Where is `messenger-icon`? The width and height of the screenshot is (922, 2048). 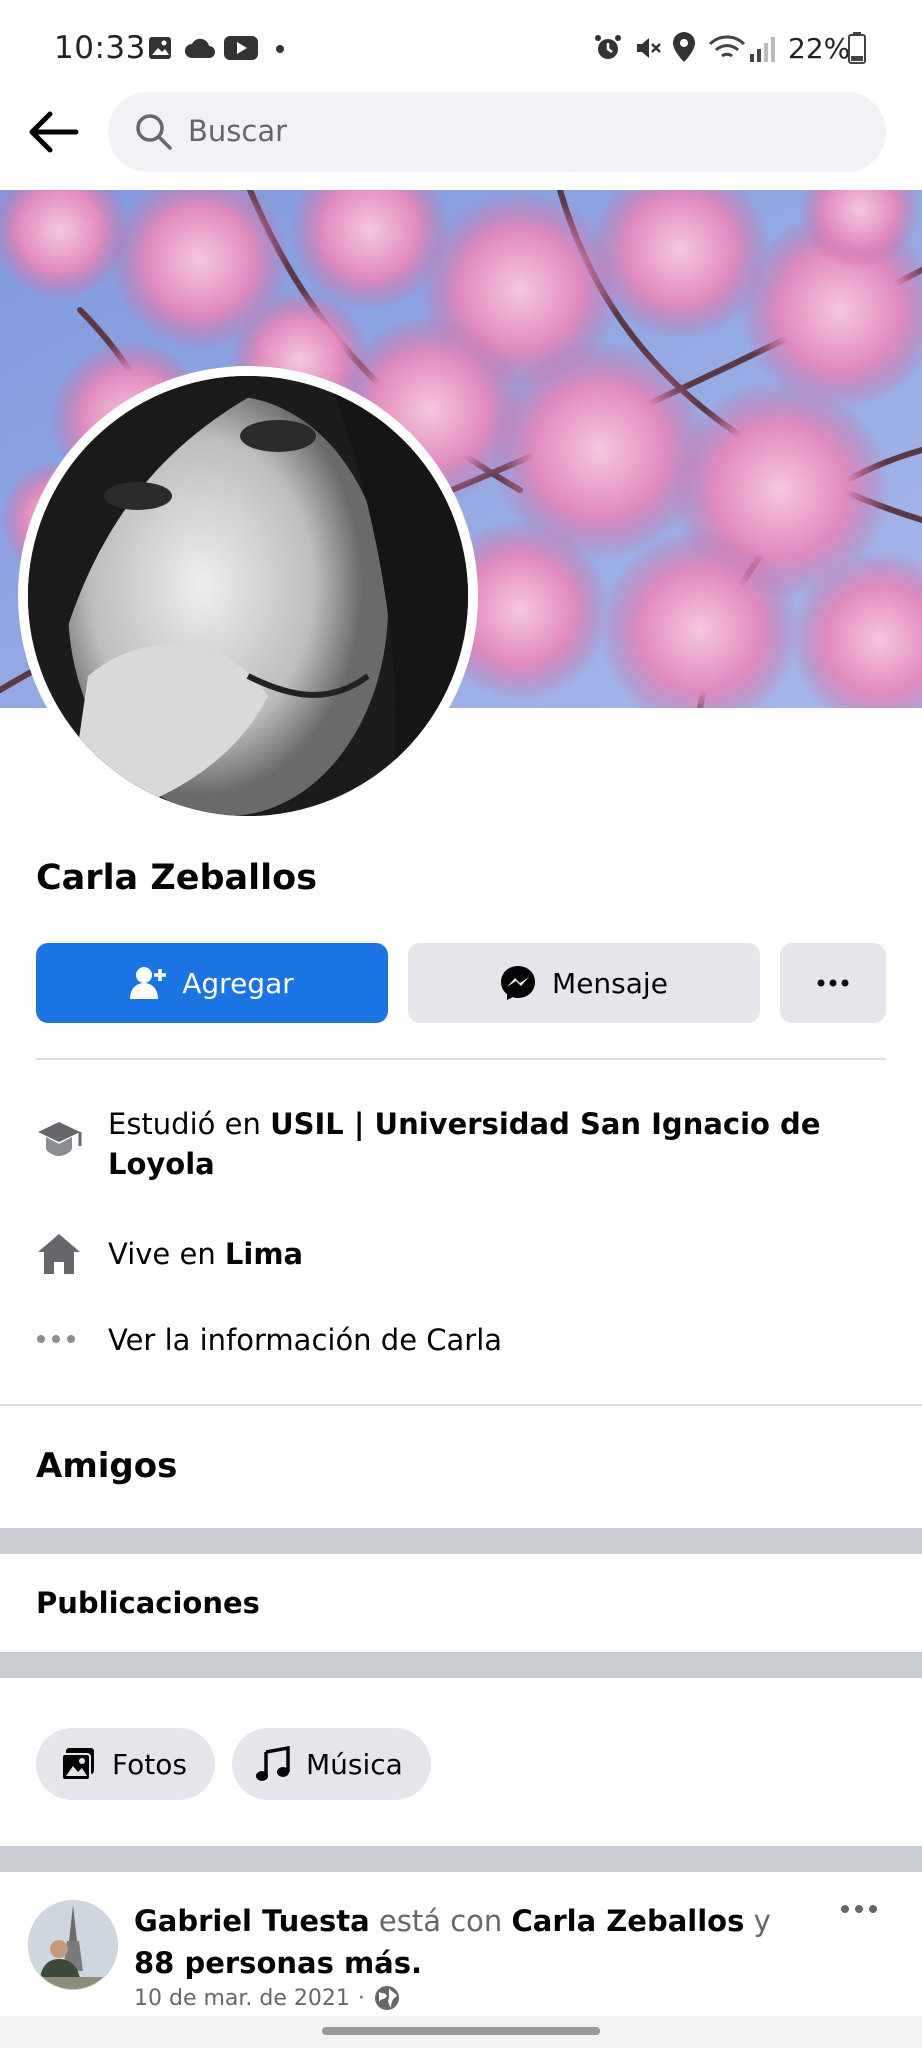 messenger-icon is located at coordinates (518, 983).